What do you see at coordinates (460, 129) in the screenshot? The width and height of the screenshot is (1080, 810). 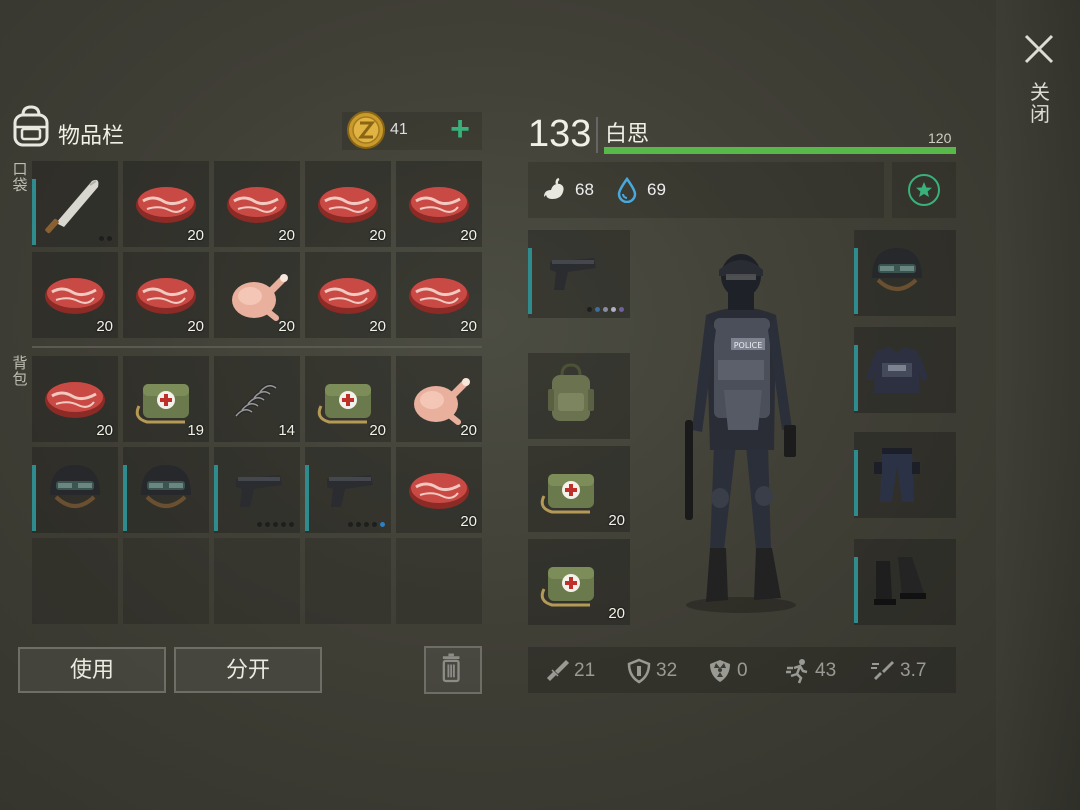 I see `add-coins-button: +` at bounding box center [460, 129].